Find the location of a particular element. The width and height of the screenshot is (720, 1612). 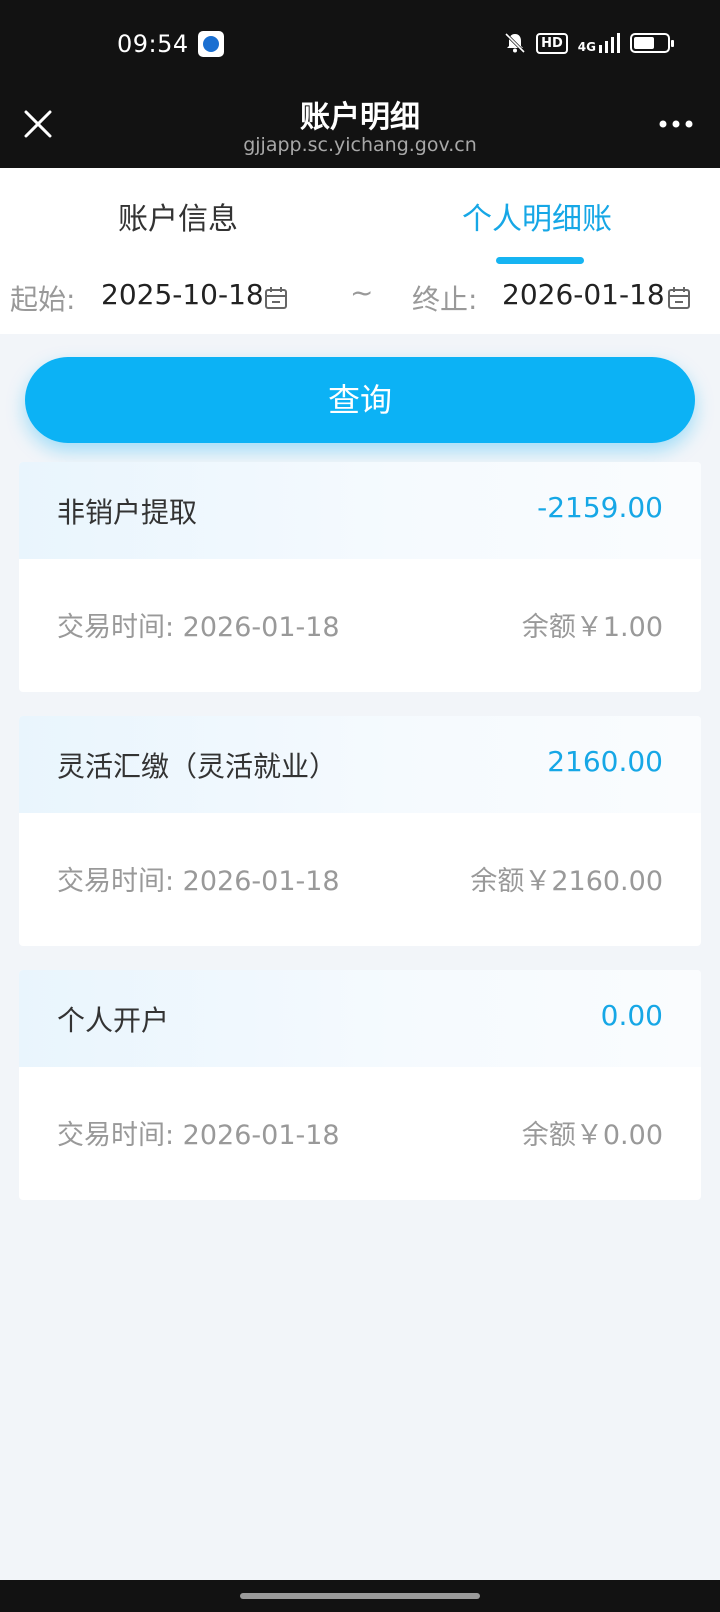

page-url: gjjapp.sc.yichang.gov.cn is located at coordinates (360, 145).